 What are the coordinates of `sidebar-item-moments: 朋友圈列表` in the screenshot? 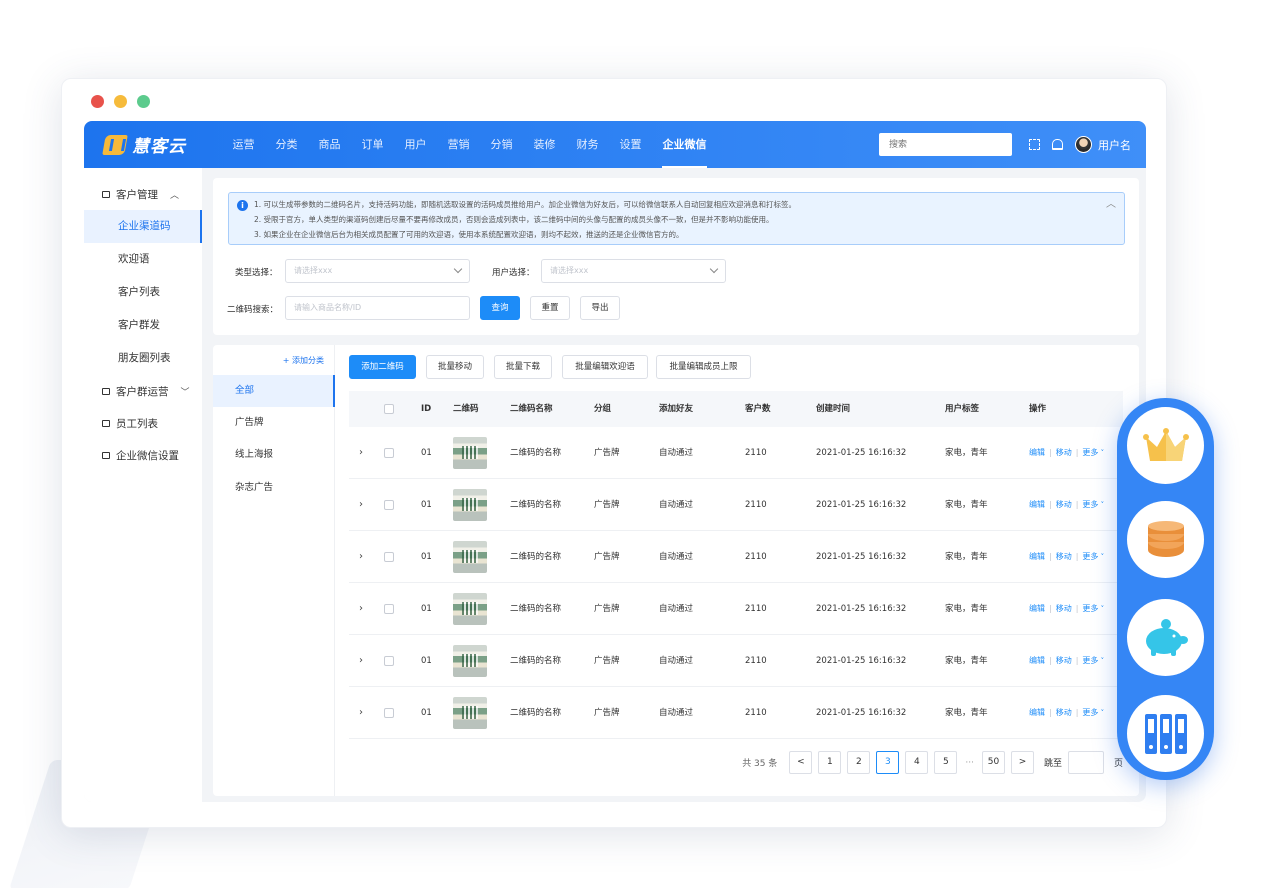 It's located at (143, 358).